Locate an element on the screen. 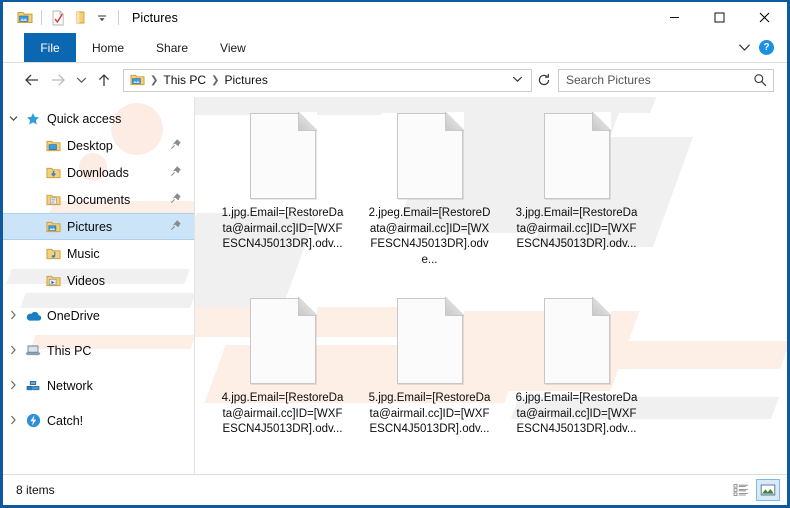 This screenshot has width=790, height=508. sidebar-item-downloads: Downloads is located at coordinates (98, 172).